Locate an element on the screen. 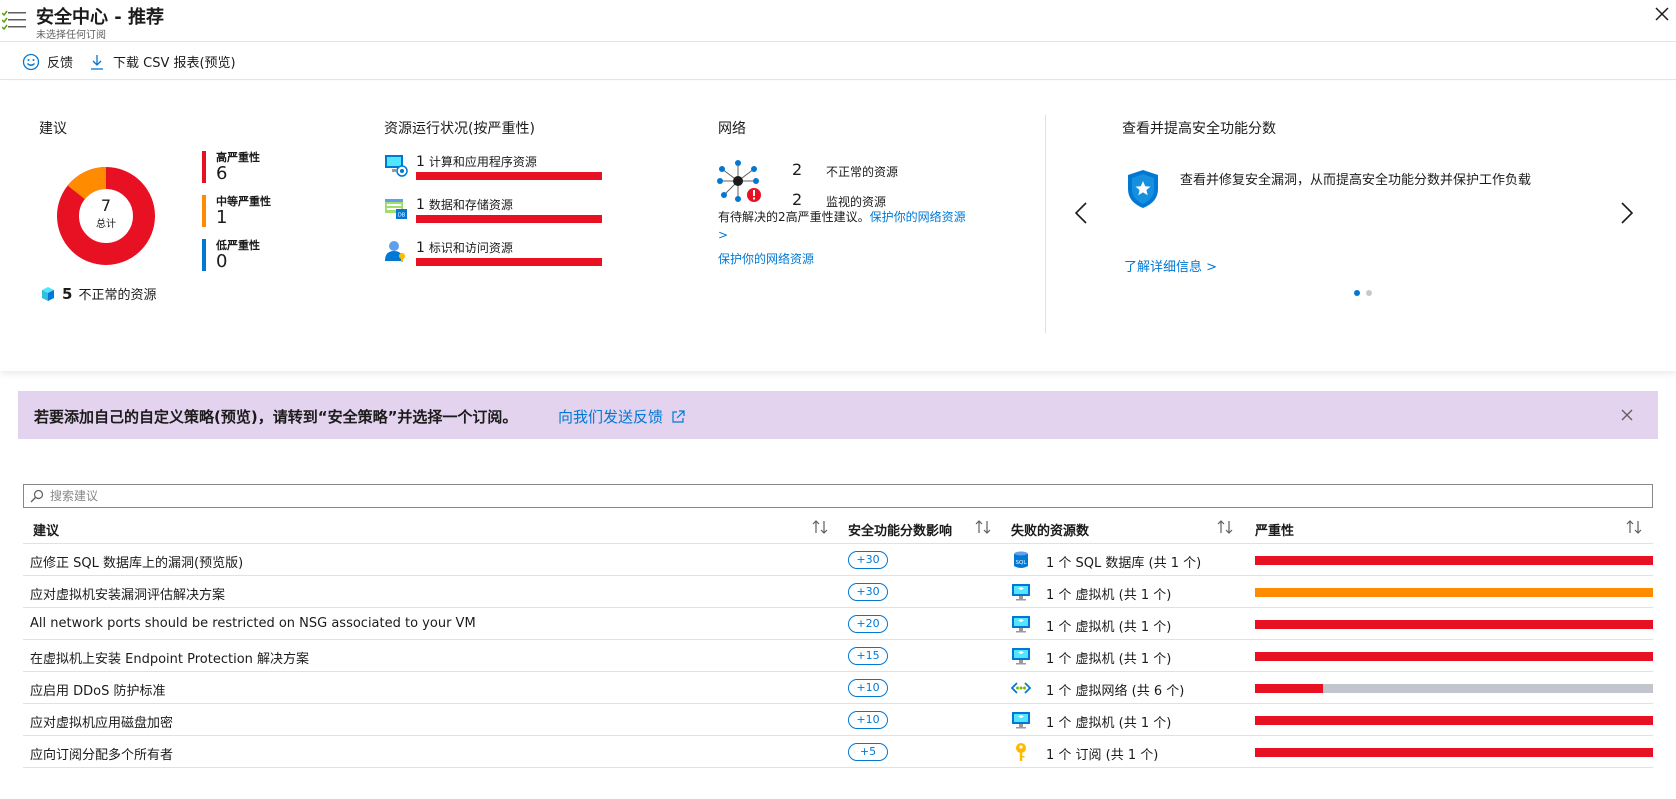 The image size is (1676, 799). search-input is located at coordinates (840, 496).